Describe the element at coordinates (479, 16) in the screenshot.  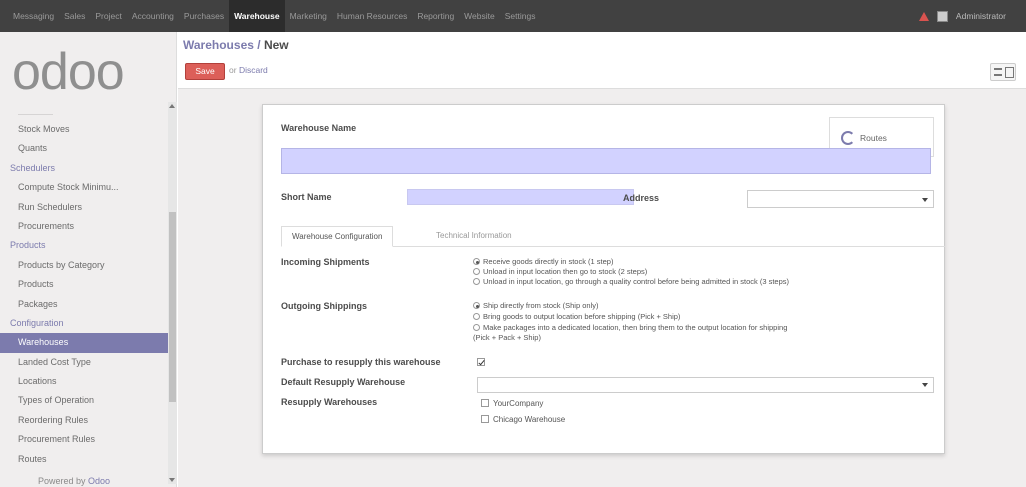
I see `menu-website: Website` at that location.